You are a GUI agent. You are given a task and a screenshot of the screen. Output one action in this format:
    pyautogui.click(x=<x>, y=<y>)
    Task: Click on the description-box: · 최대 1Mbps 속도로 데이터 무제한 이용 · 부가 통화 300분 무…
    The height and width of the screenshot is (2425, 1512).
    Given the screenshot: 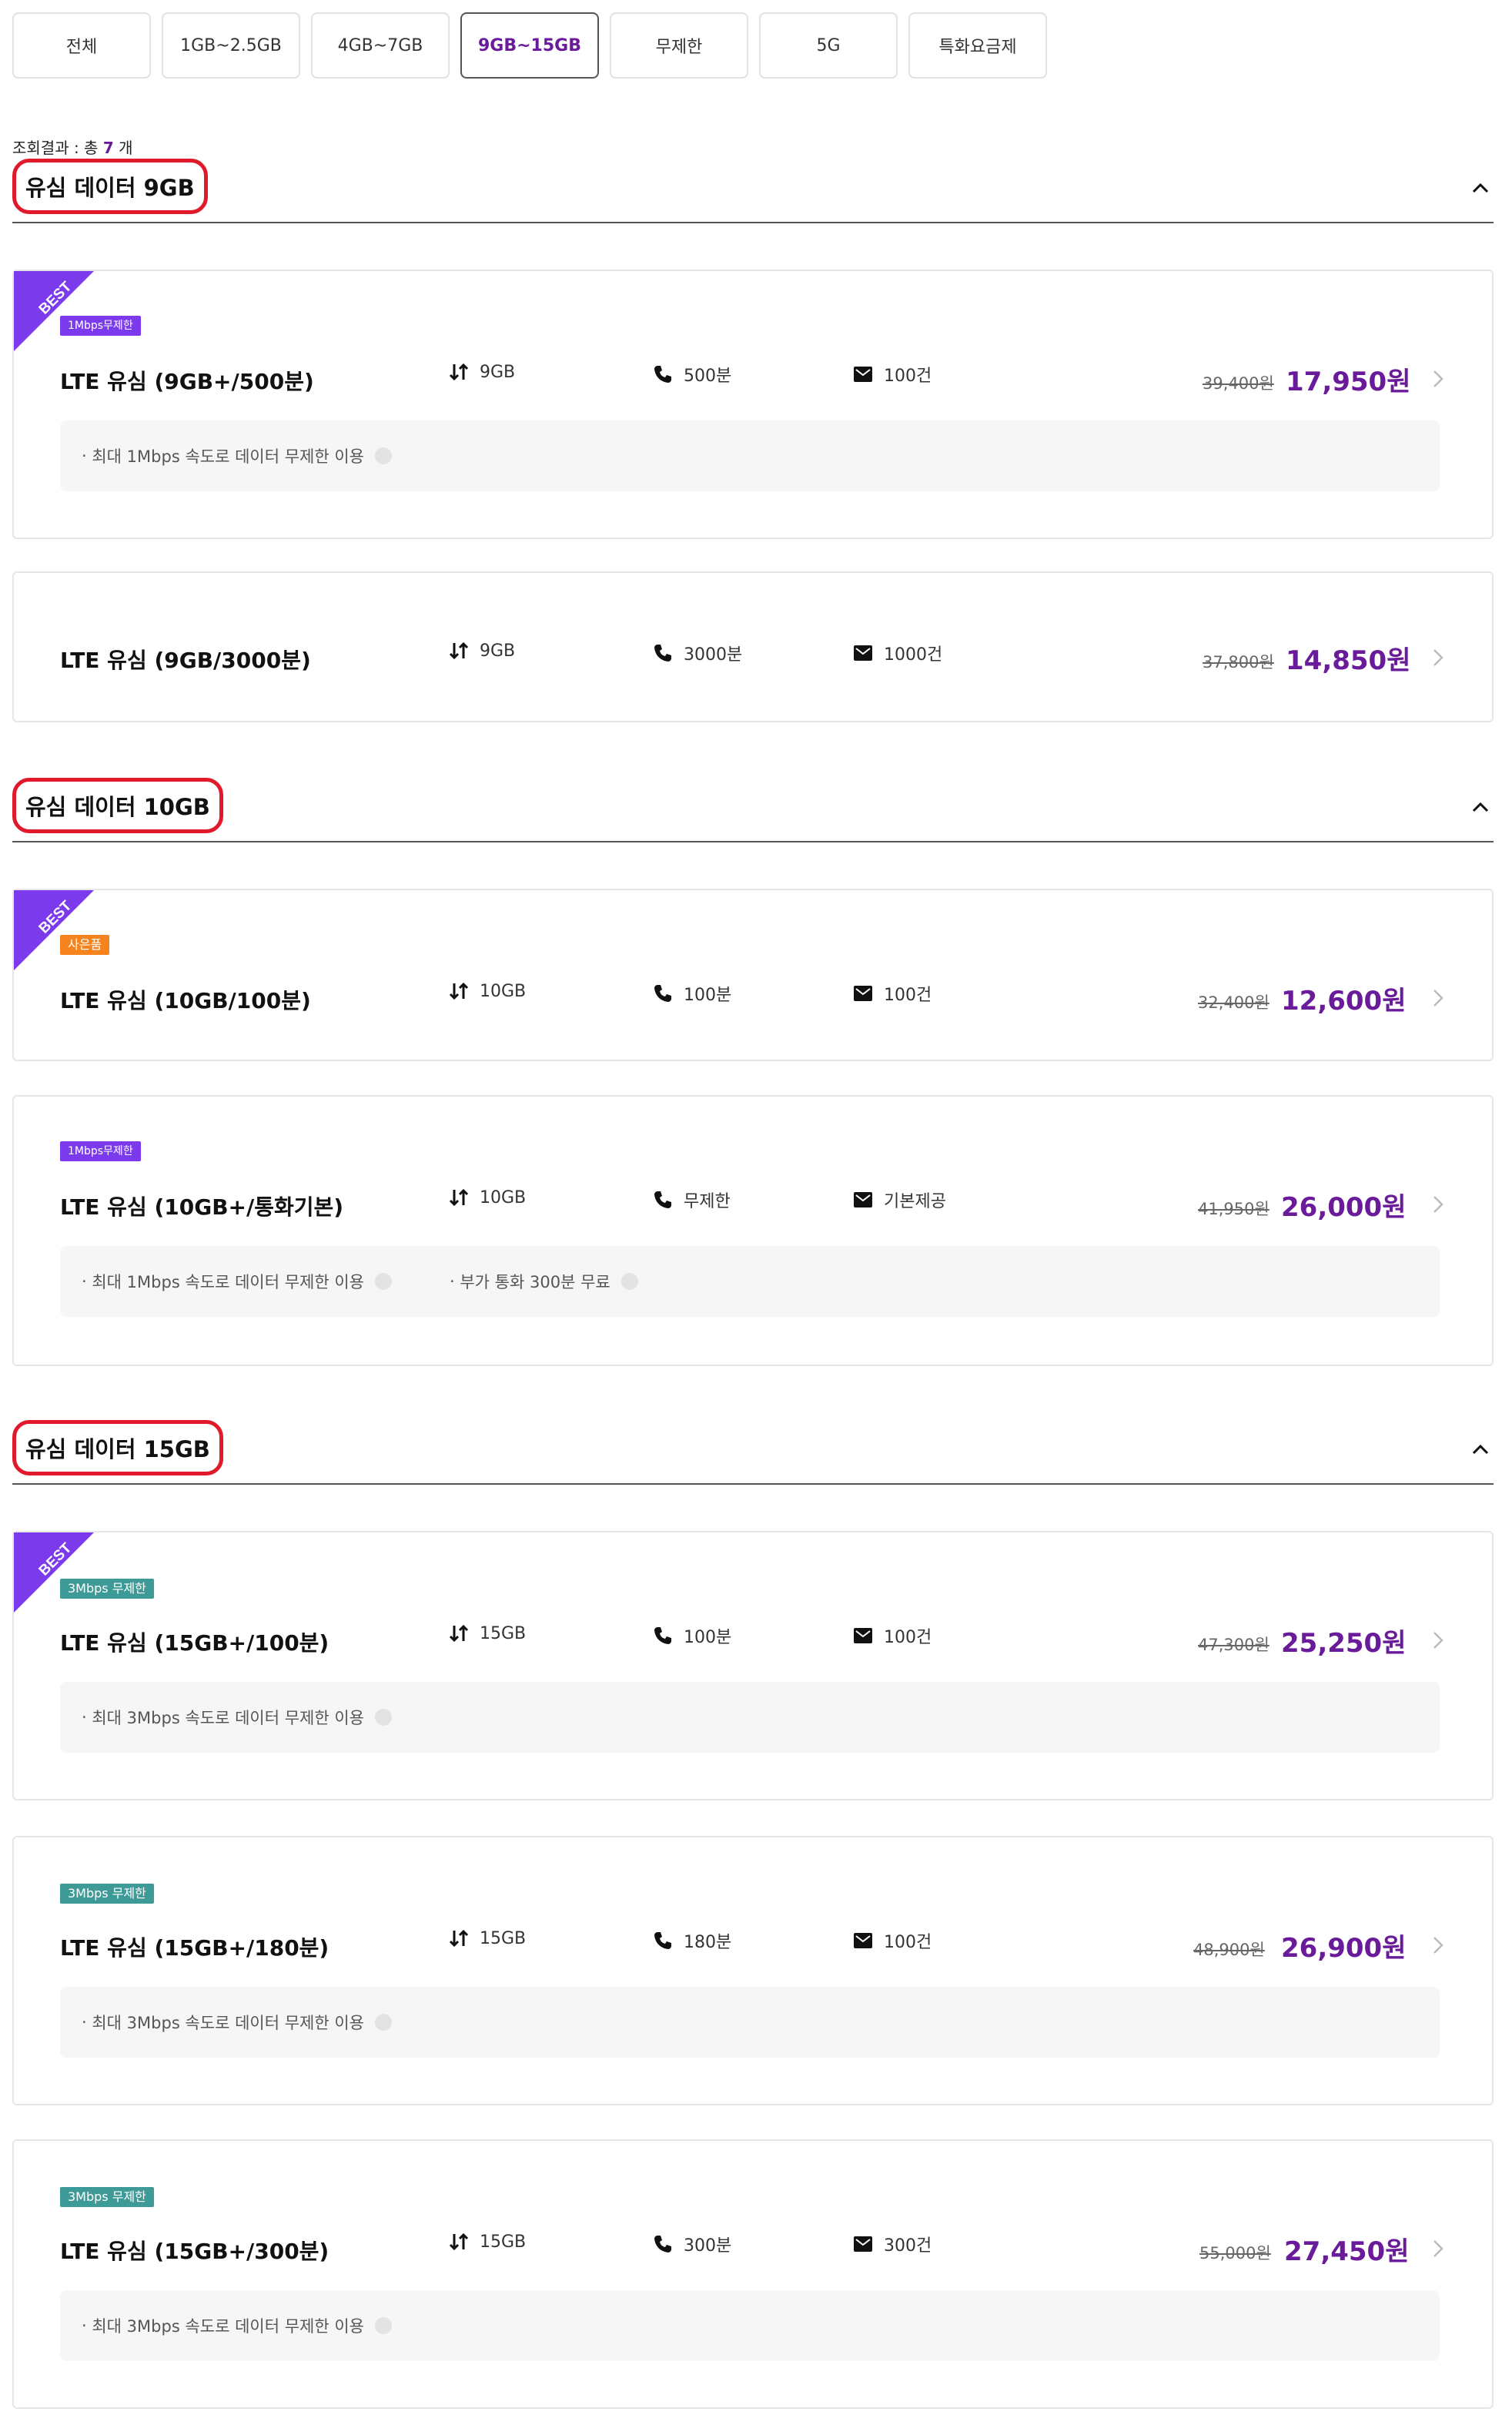 What is the action you would take?
    pyautogui.click(x=750, y=1281)
    